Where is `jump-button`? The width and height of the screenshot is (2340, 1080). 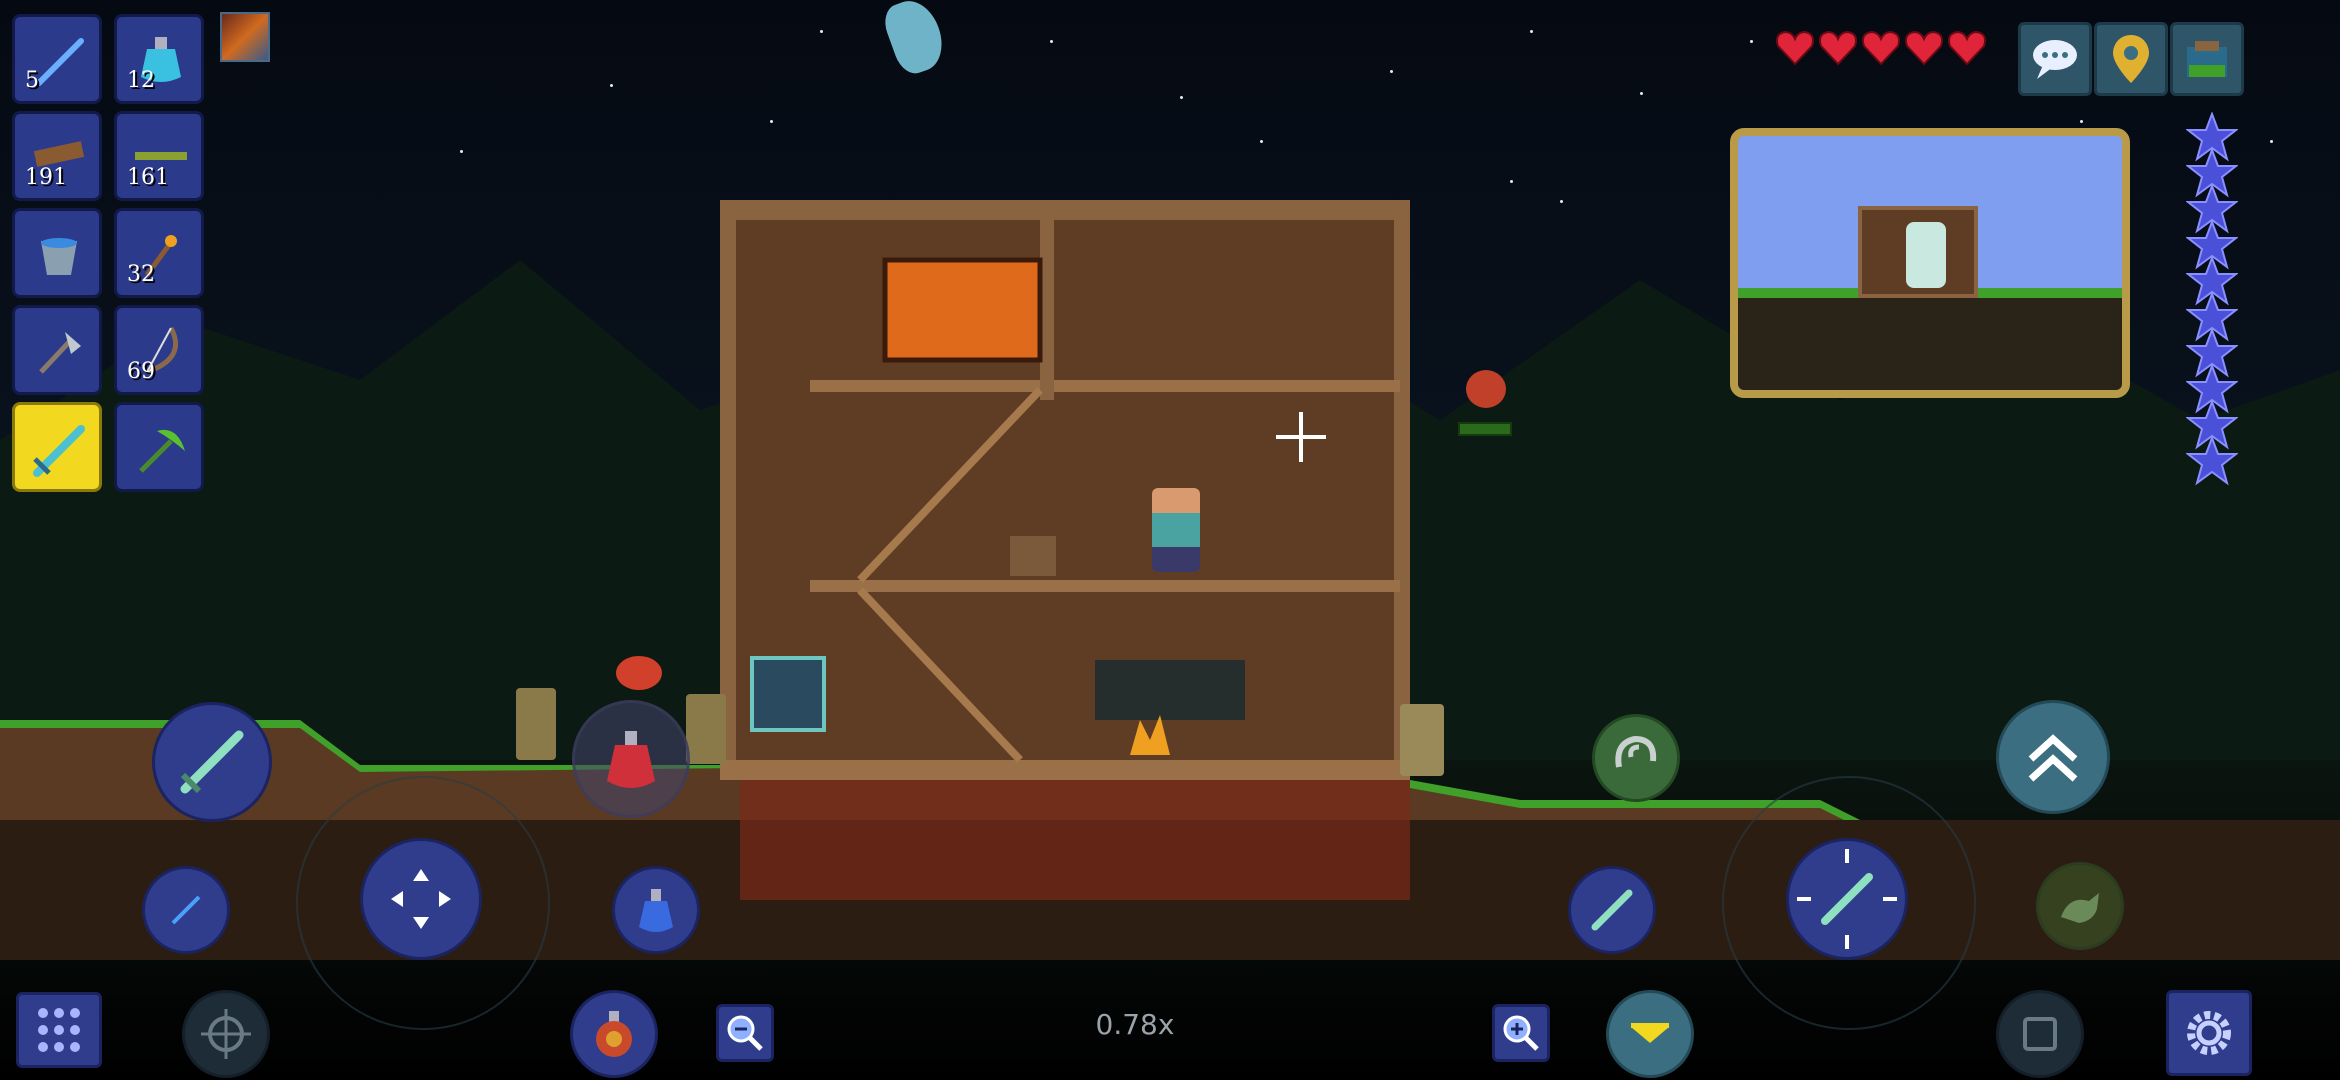
jump-button is located at coordinates (2053, 757).